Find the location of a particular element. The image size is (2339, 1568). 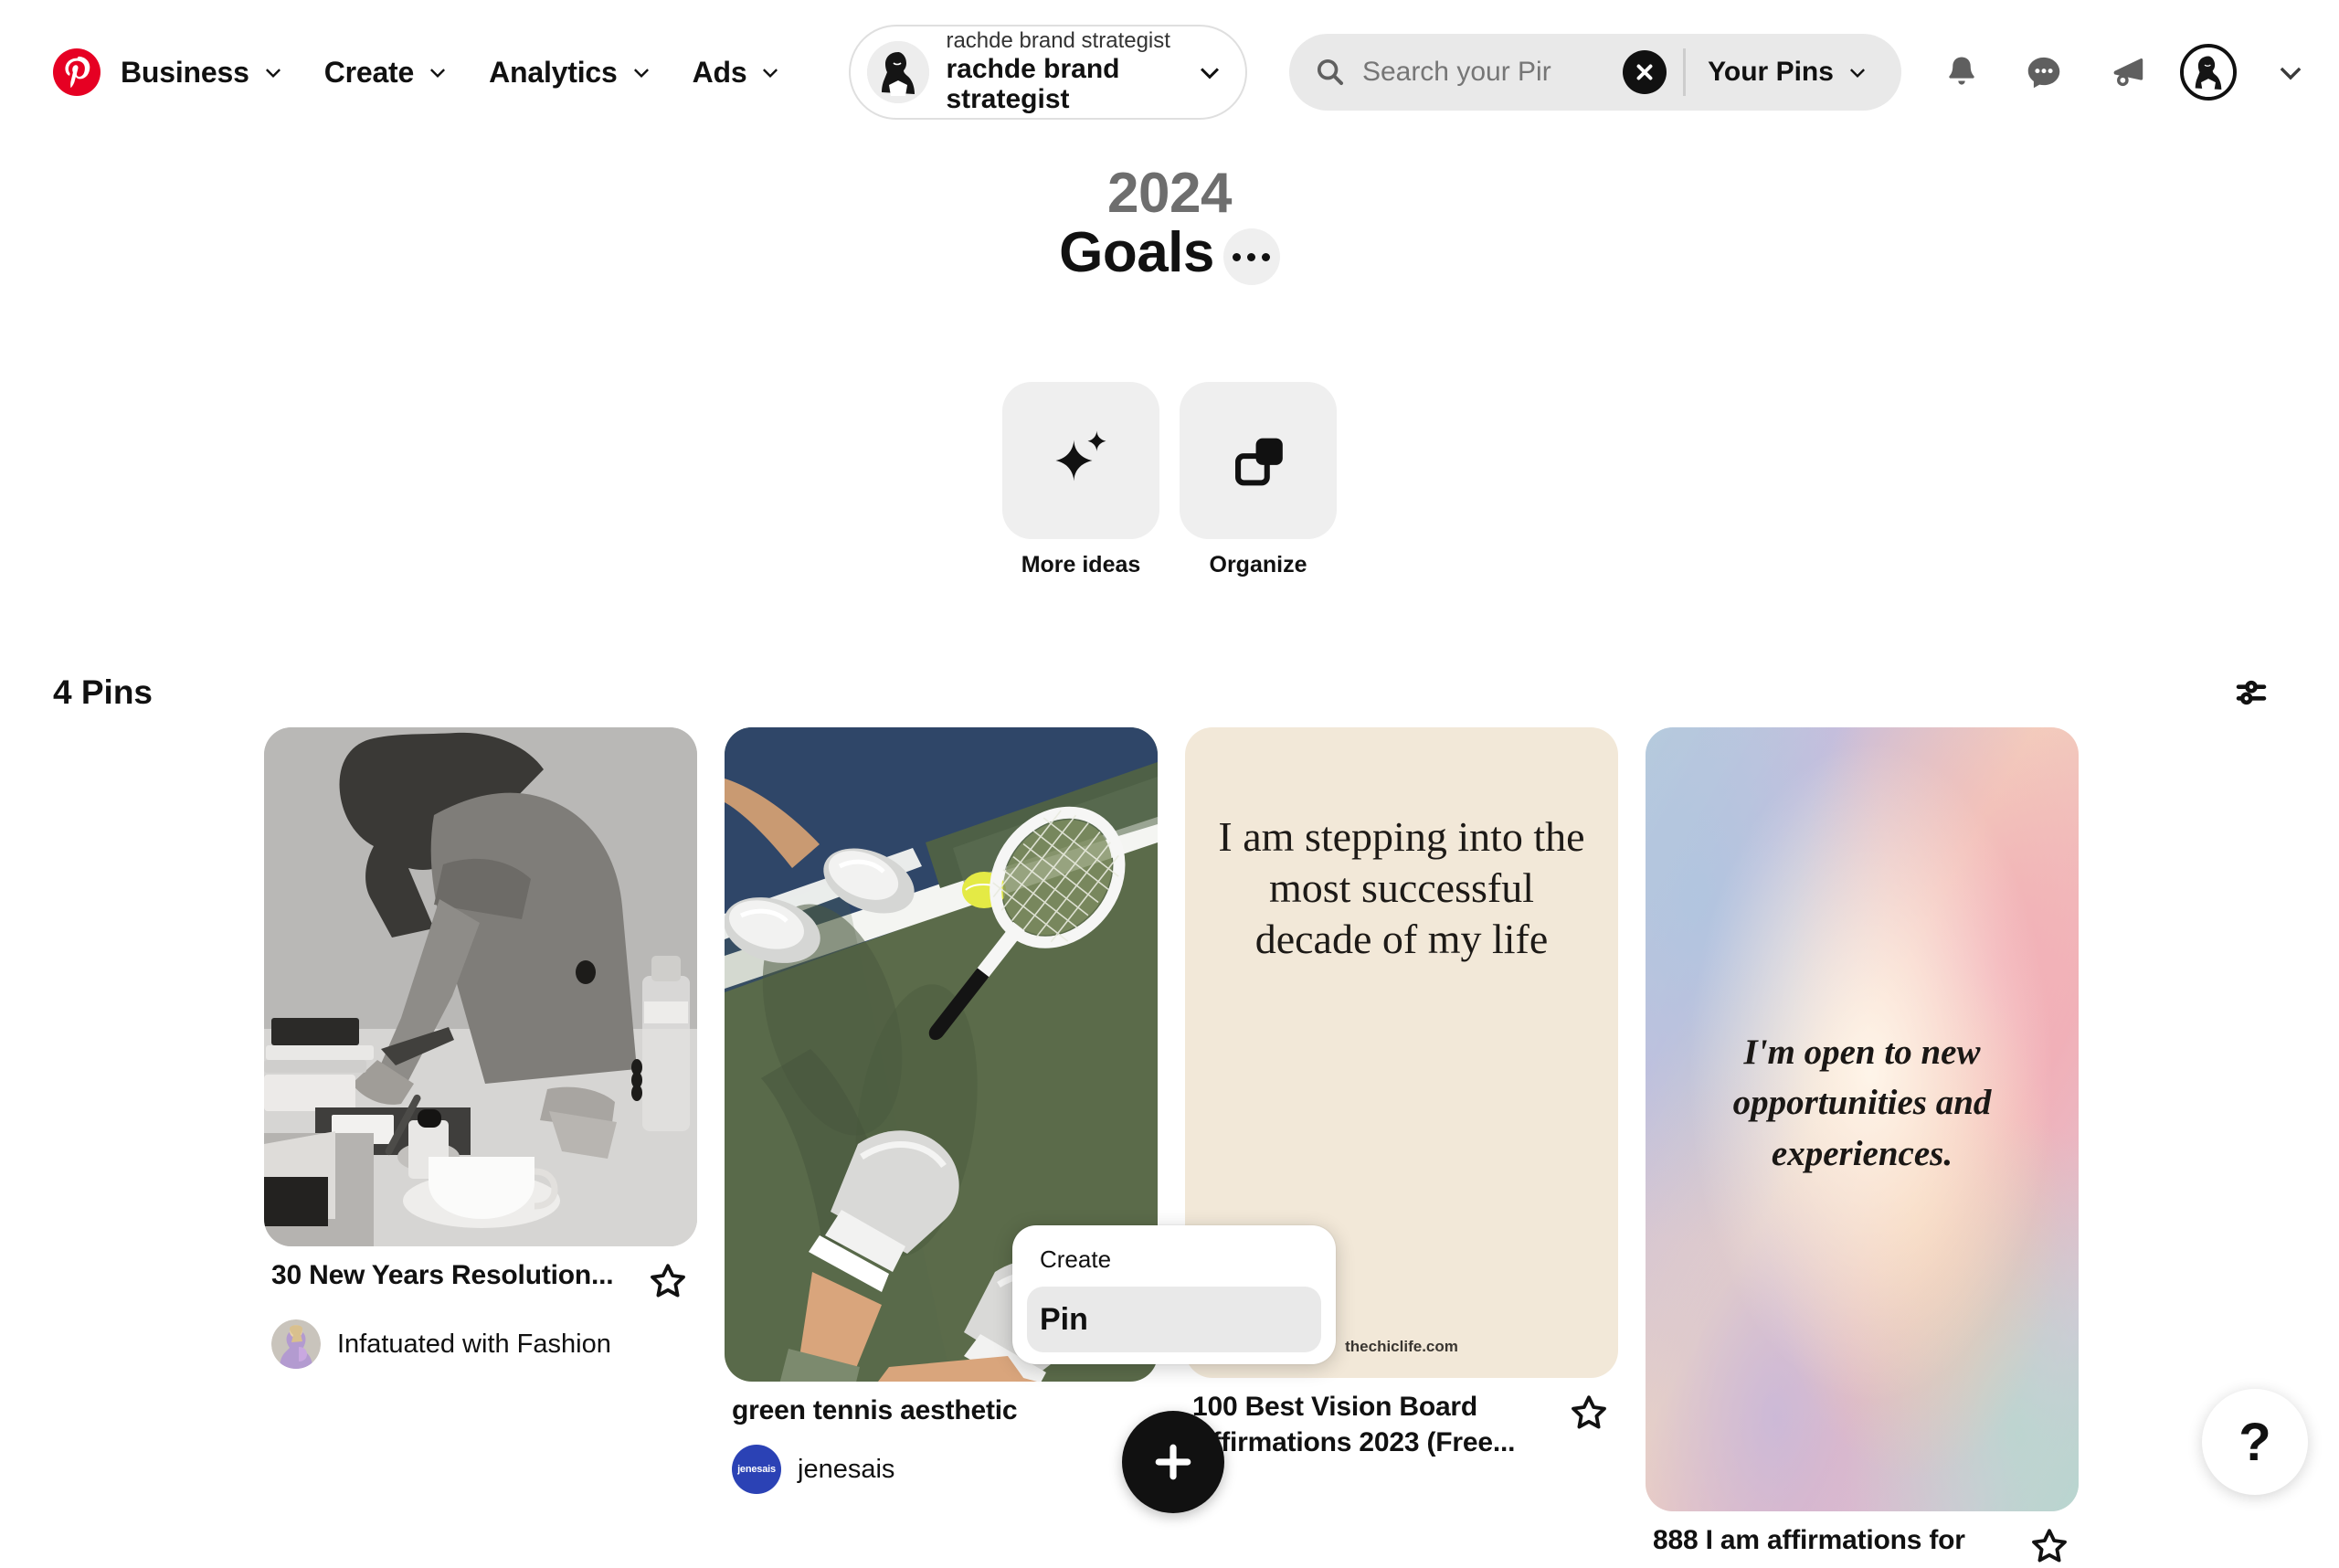

create-popup-menu: Create Pin is located at coordinates (1174, 1295).